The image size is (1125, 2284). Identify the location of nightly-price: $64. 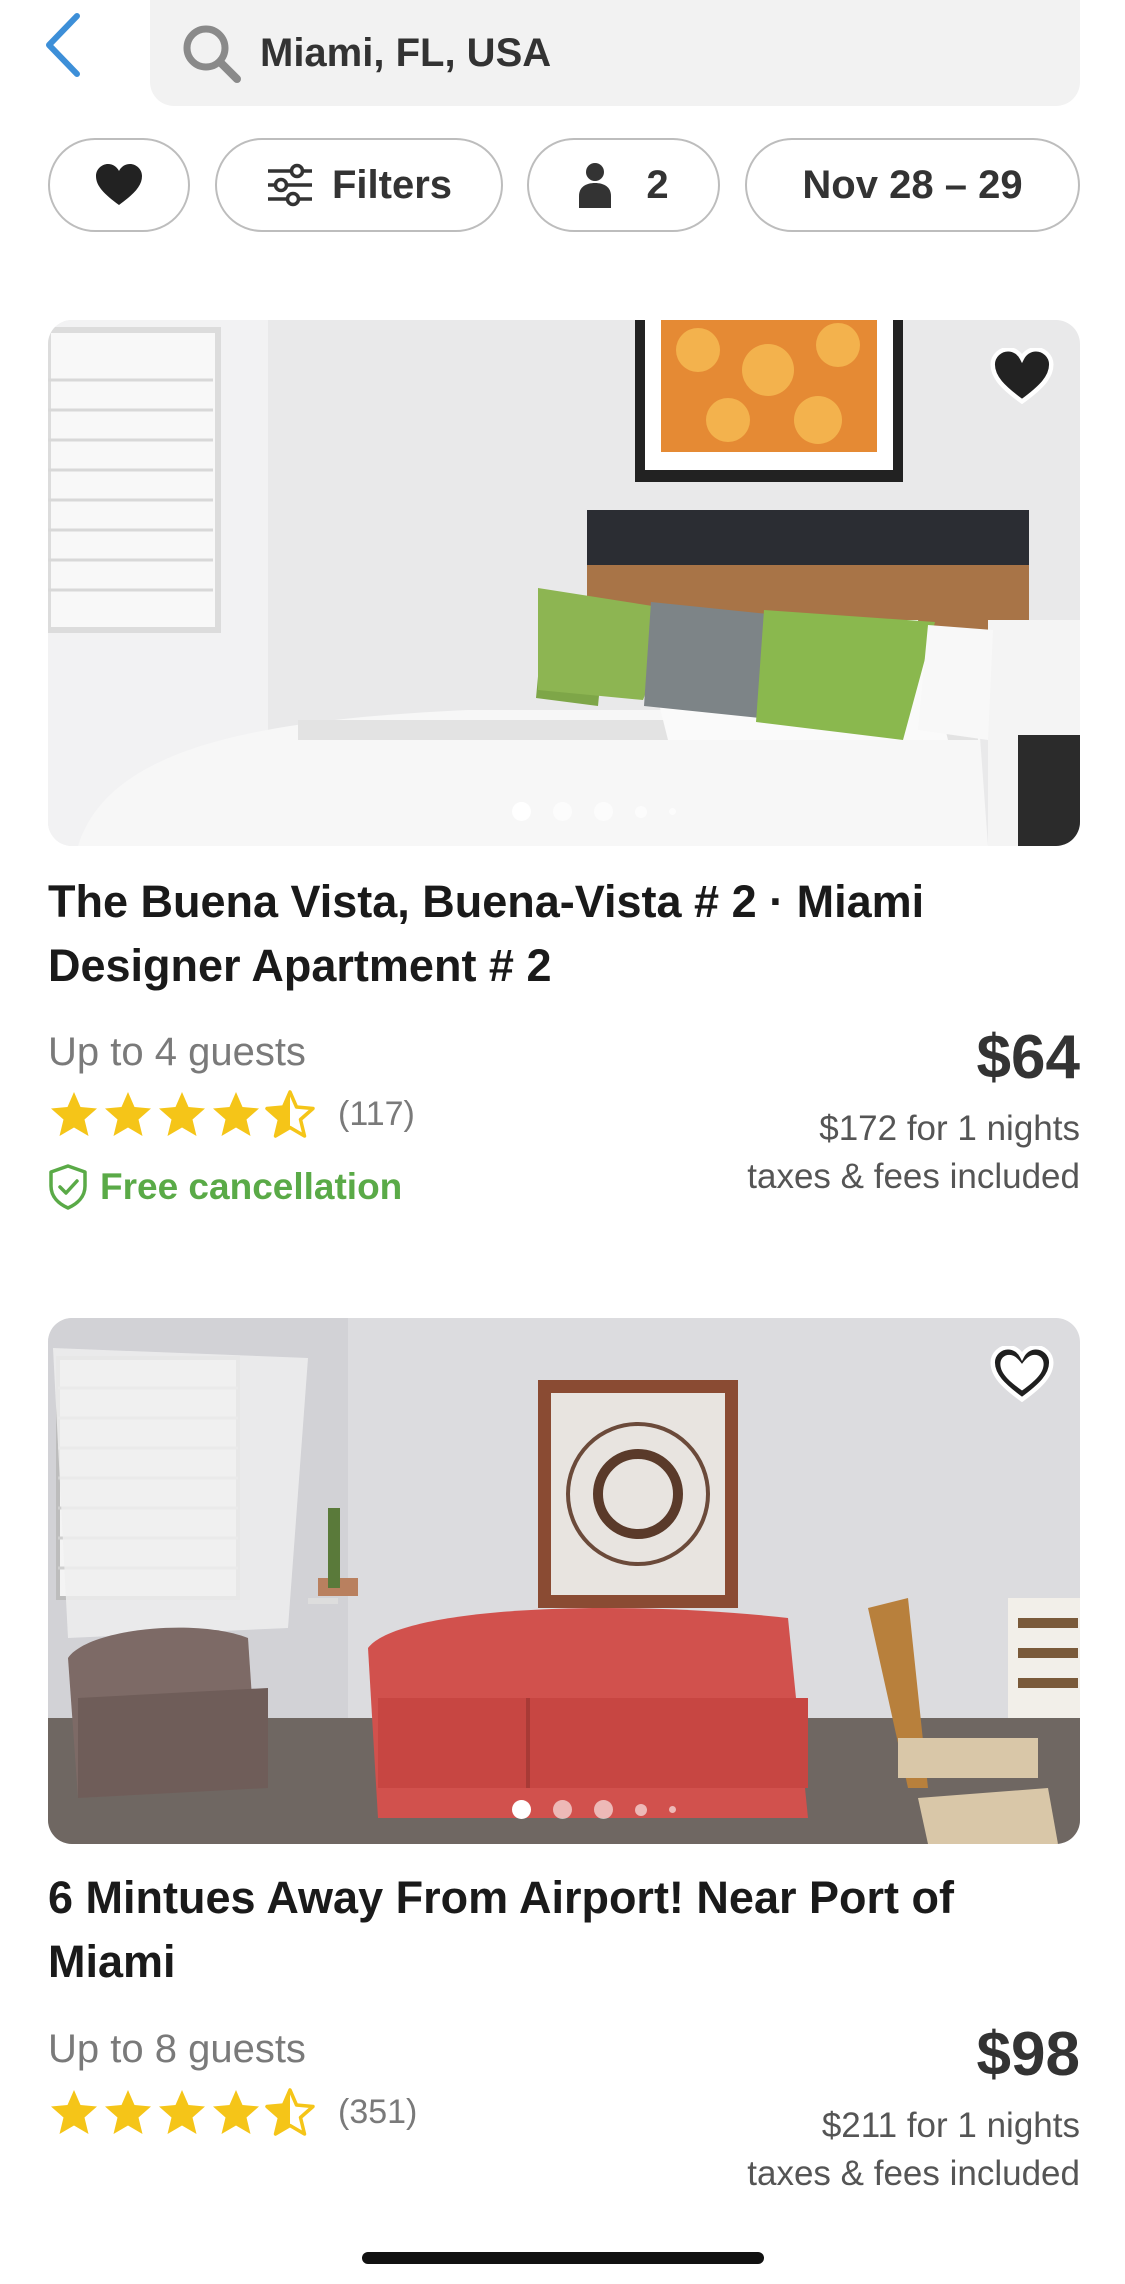
(1028, 1057).